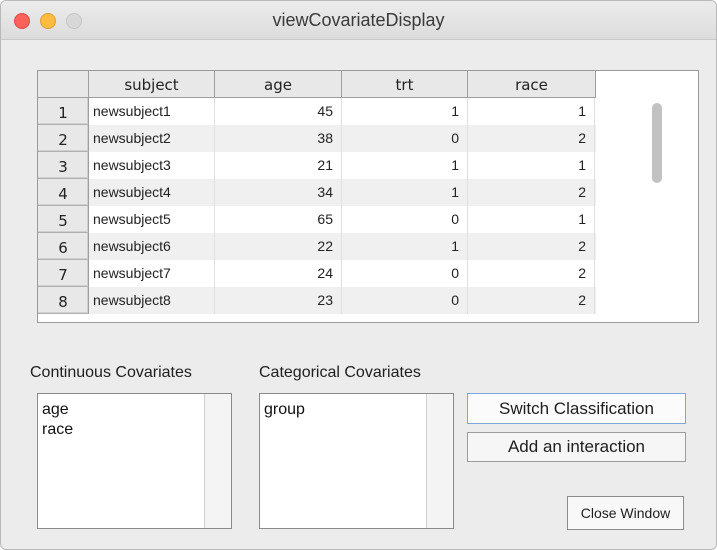 This screenshot has width=717, height=550. I want to click on subject-cell: newsubject8, so click(152, 300).